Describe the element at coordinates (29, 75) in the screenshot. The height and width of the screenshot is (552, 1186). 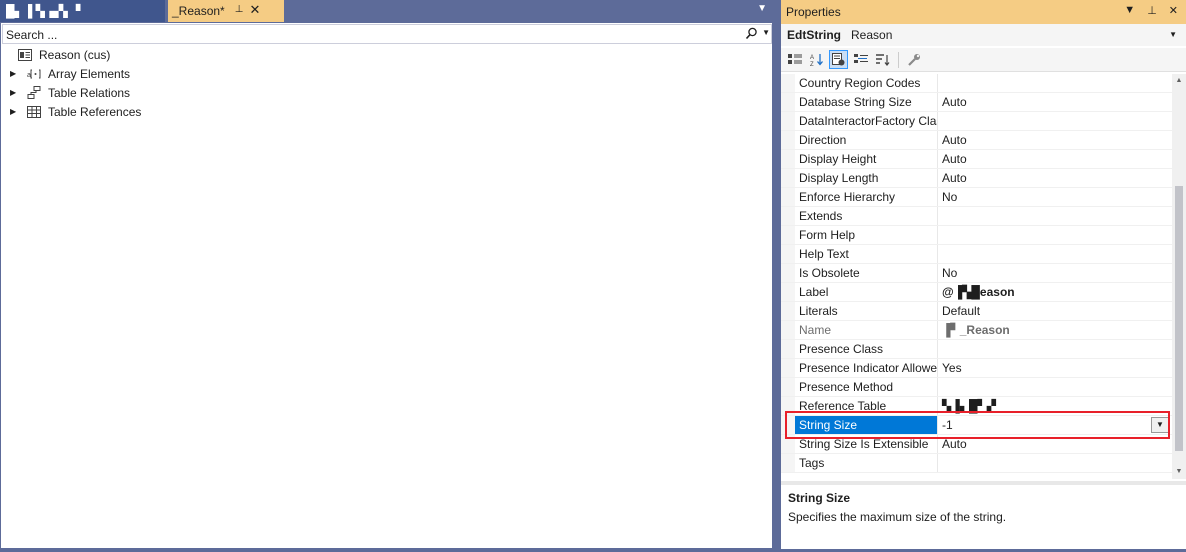
I see `svg-text: a` at that location.